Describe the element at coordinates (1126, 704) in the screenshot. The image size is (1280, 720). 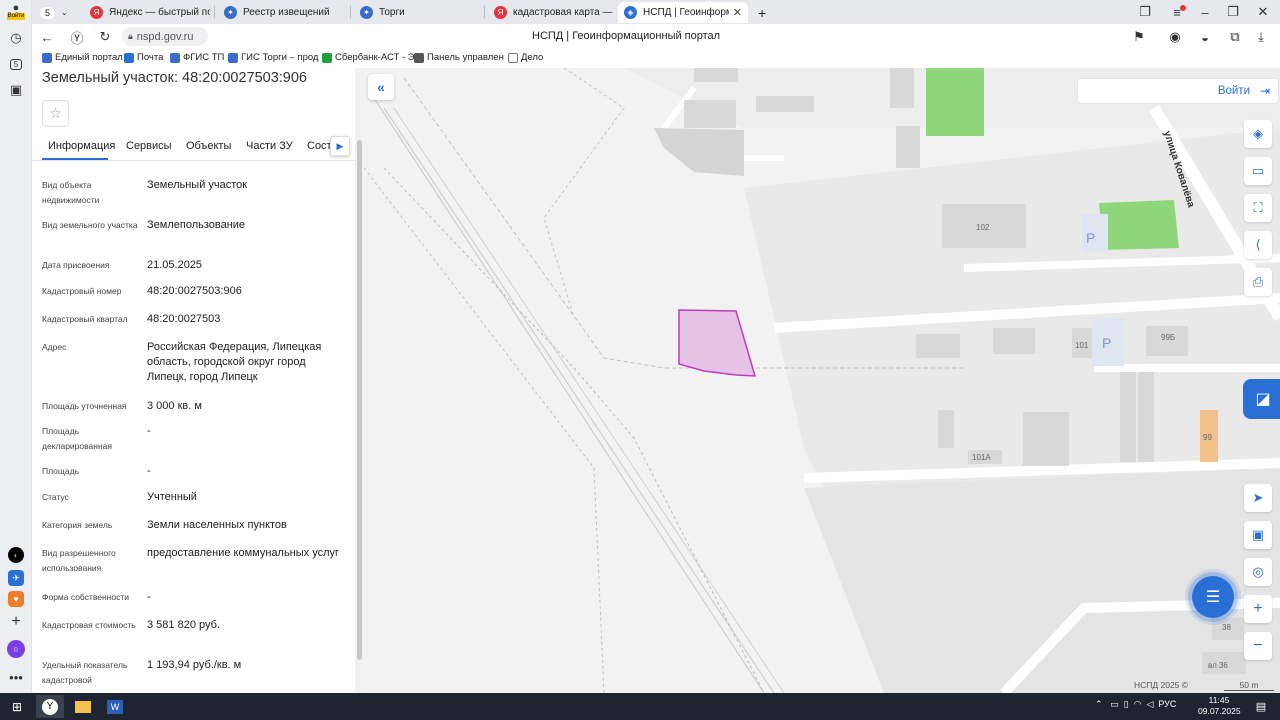
I see `battery-icon: ▯` at that location.